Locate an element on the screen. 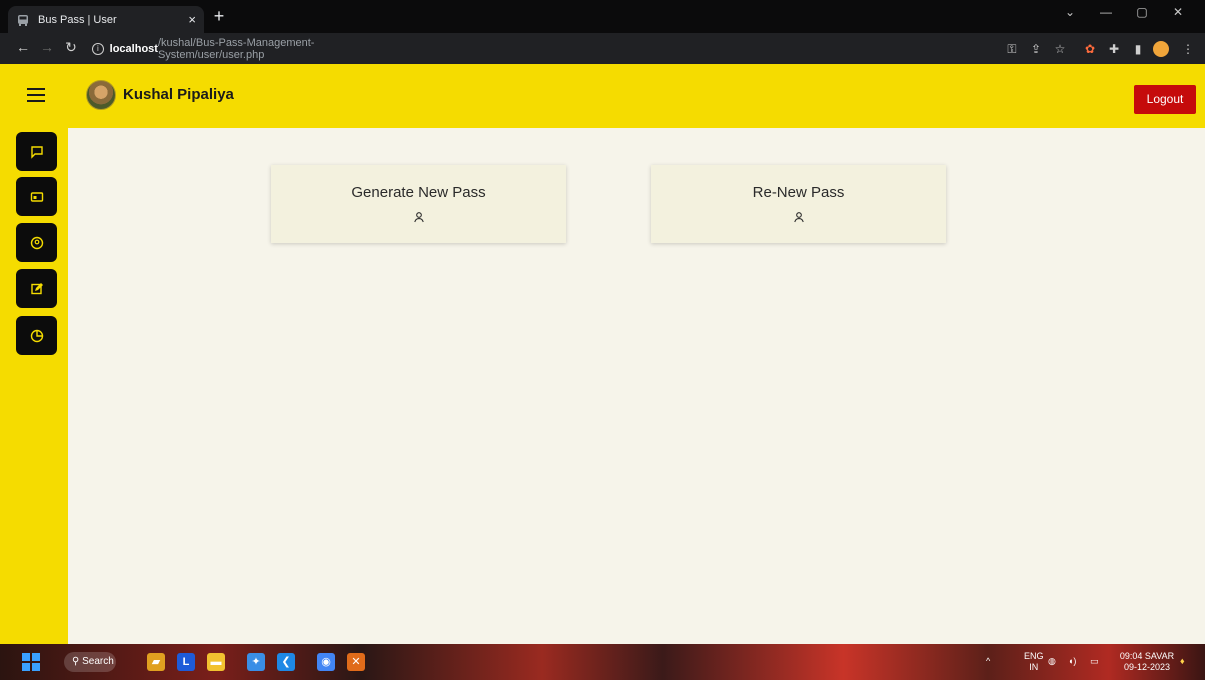  chrome-icon: ◉ is located at coordinates (326, 662).